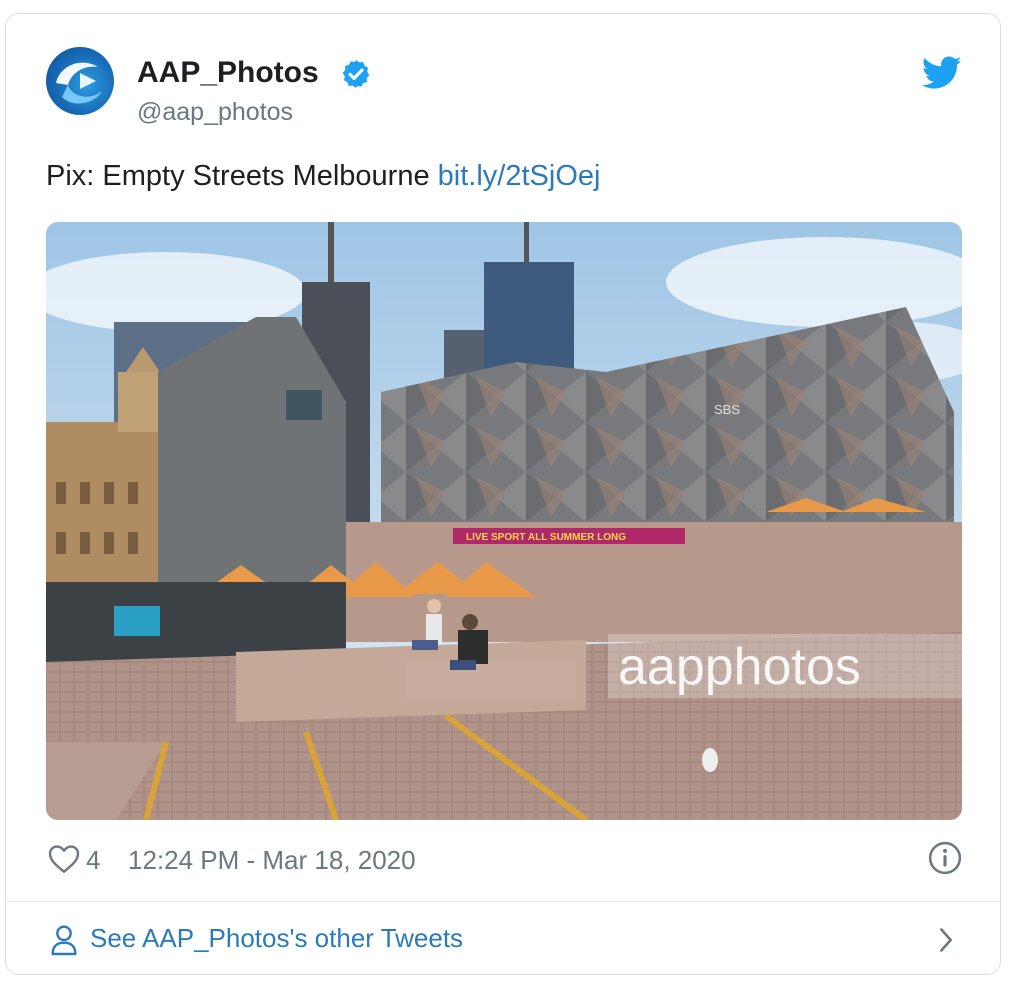  I want to click on display-name: AAP_Photos, so click(228, 73).